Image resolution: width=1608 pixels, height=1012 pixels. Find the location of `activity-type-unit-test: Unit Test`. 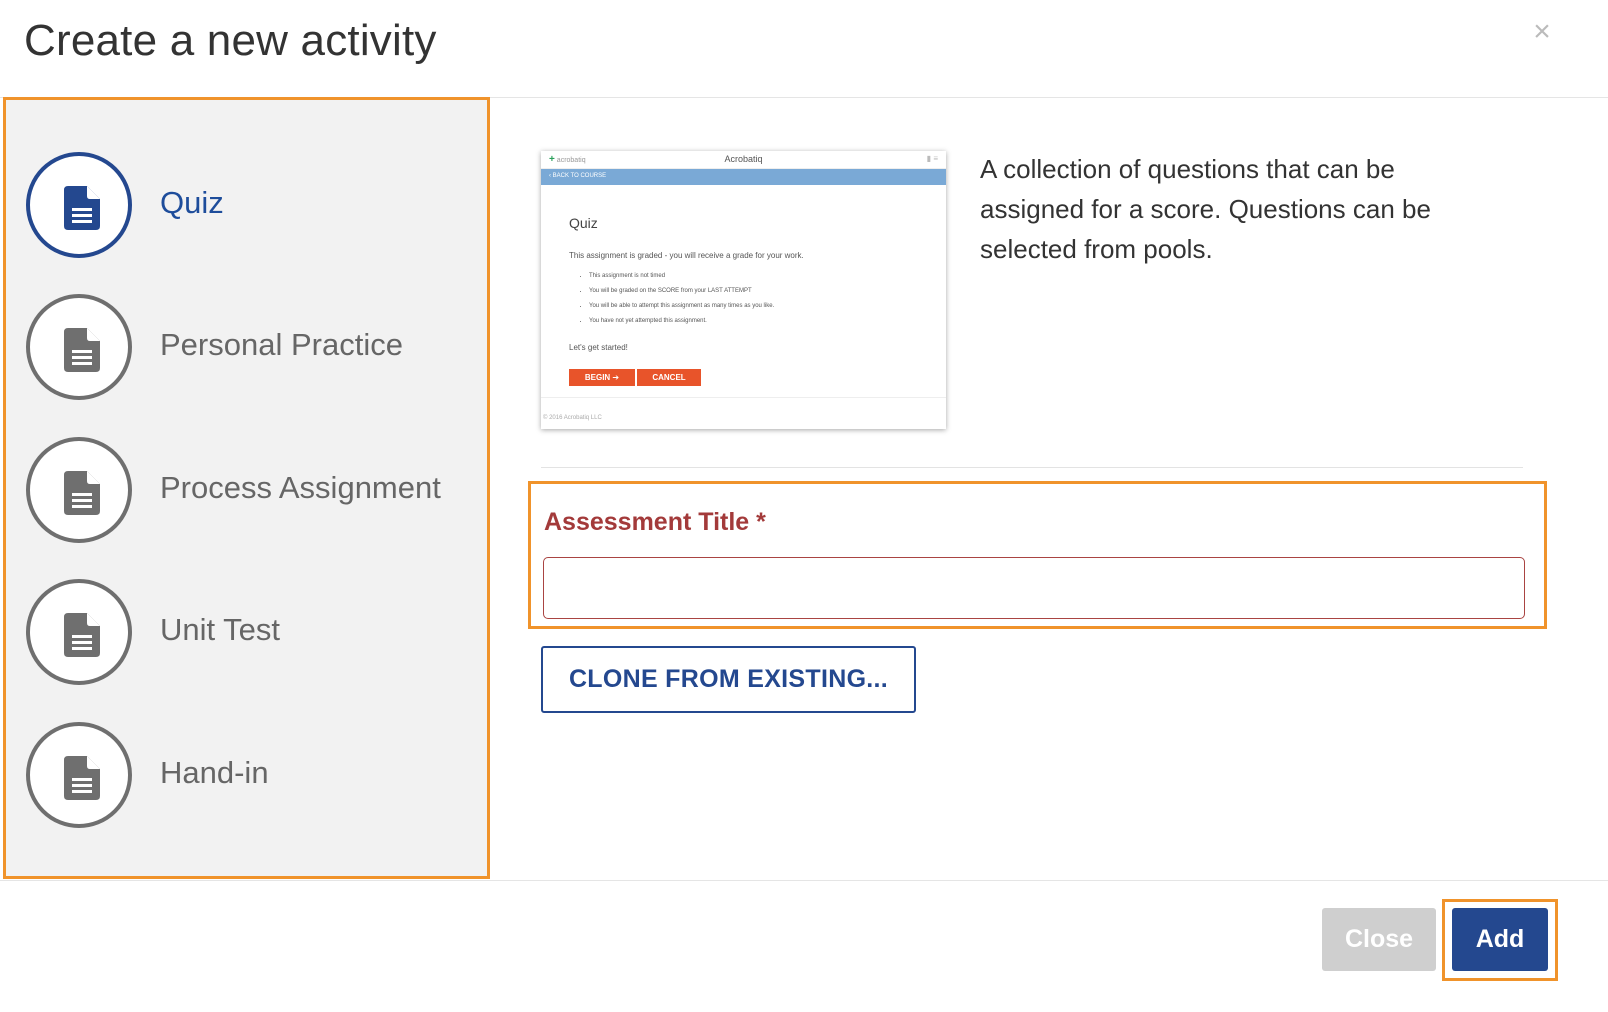

activity-type-unit-test: Unit Test is located at coordinates (256, 632).